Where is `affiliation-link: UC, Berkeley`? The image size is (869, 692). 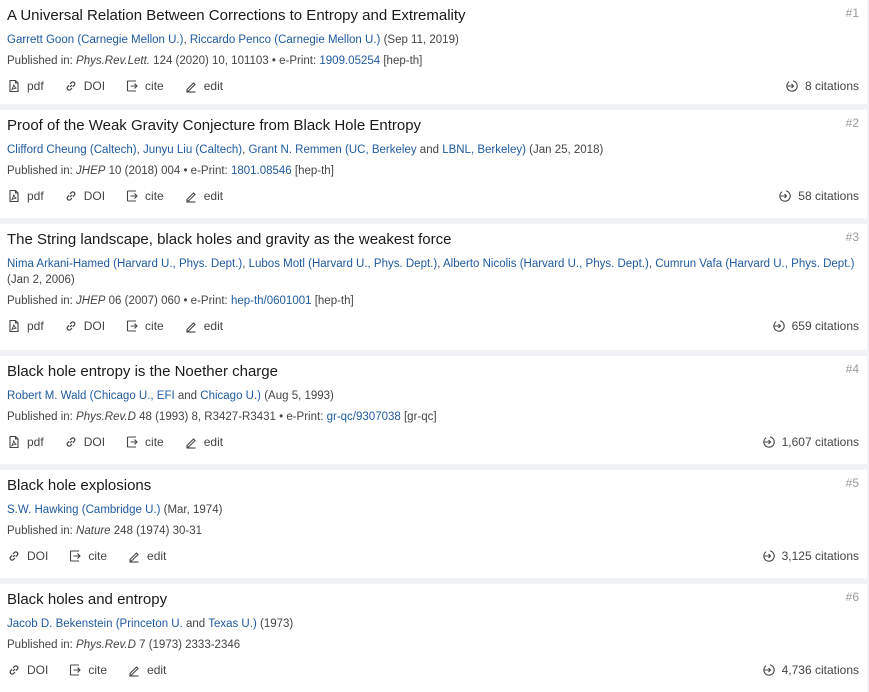 affiliation-link: UC, Berkeley is located at coordinates (383, 150).